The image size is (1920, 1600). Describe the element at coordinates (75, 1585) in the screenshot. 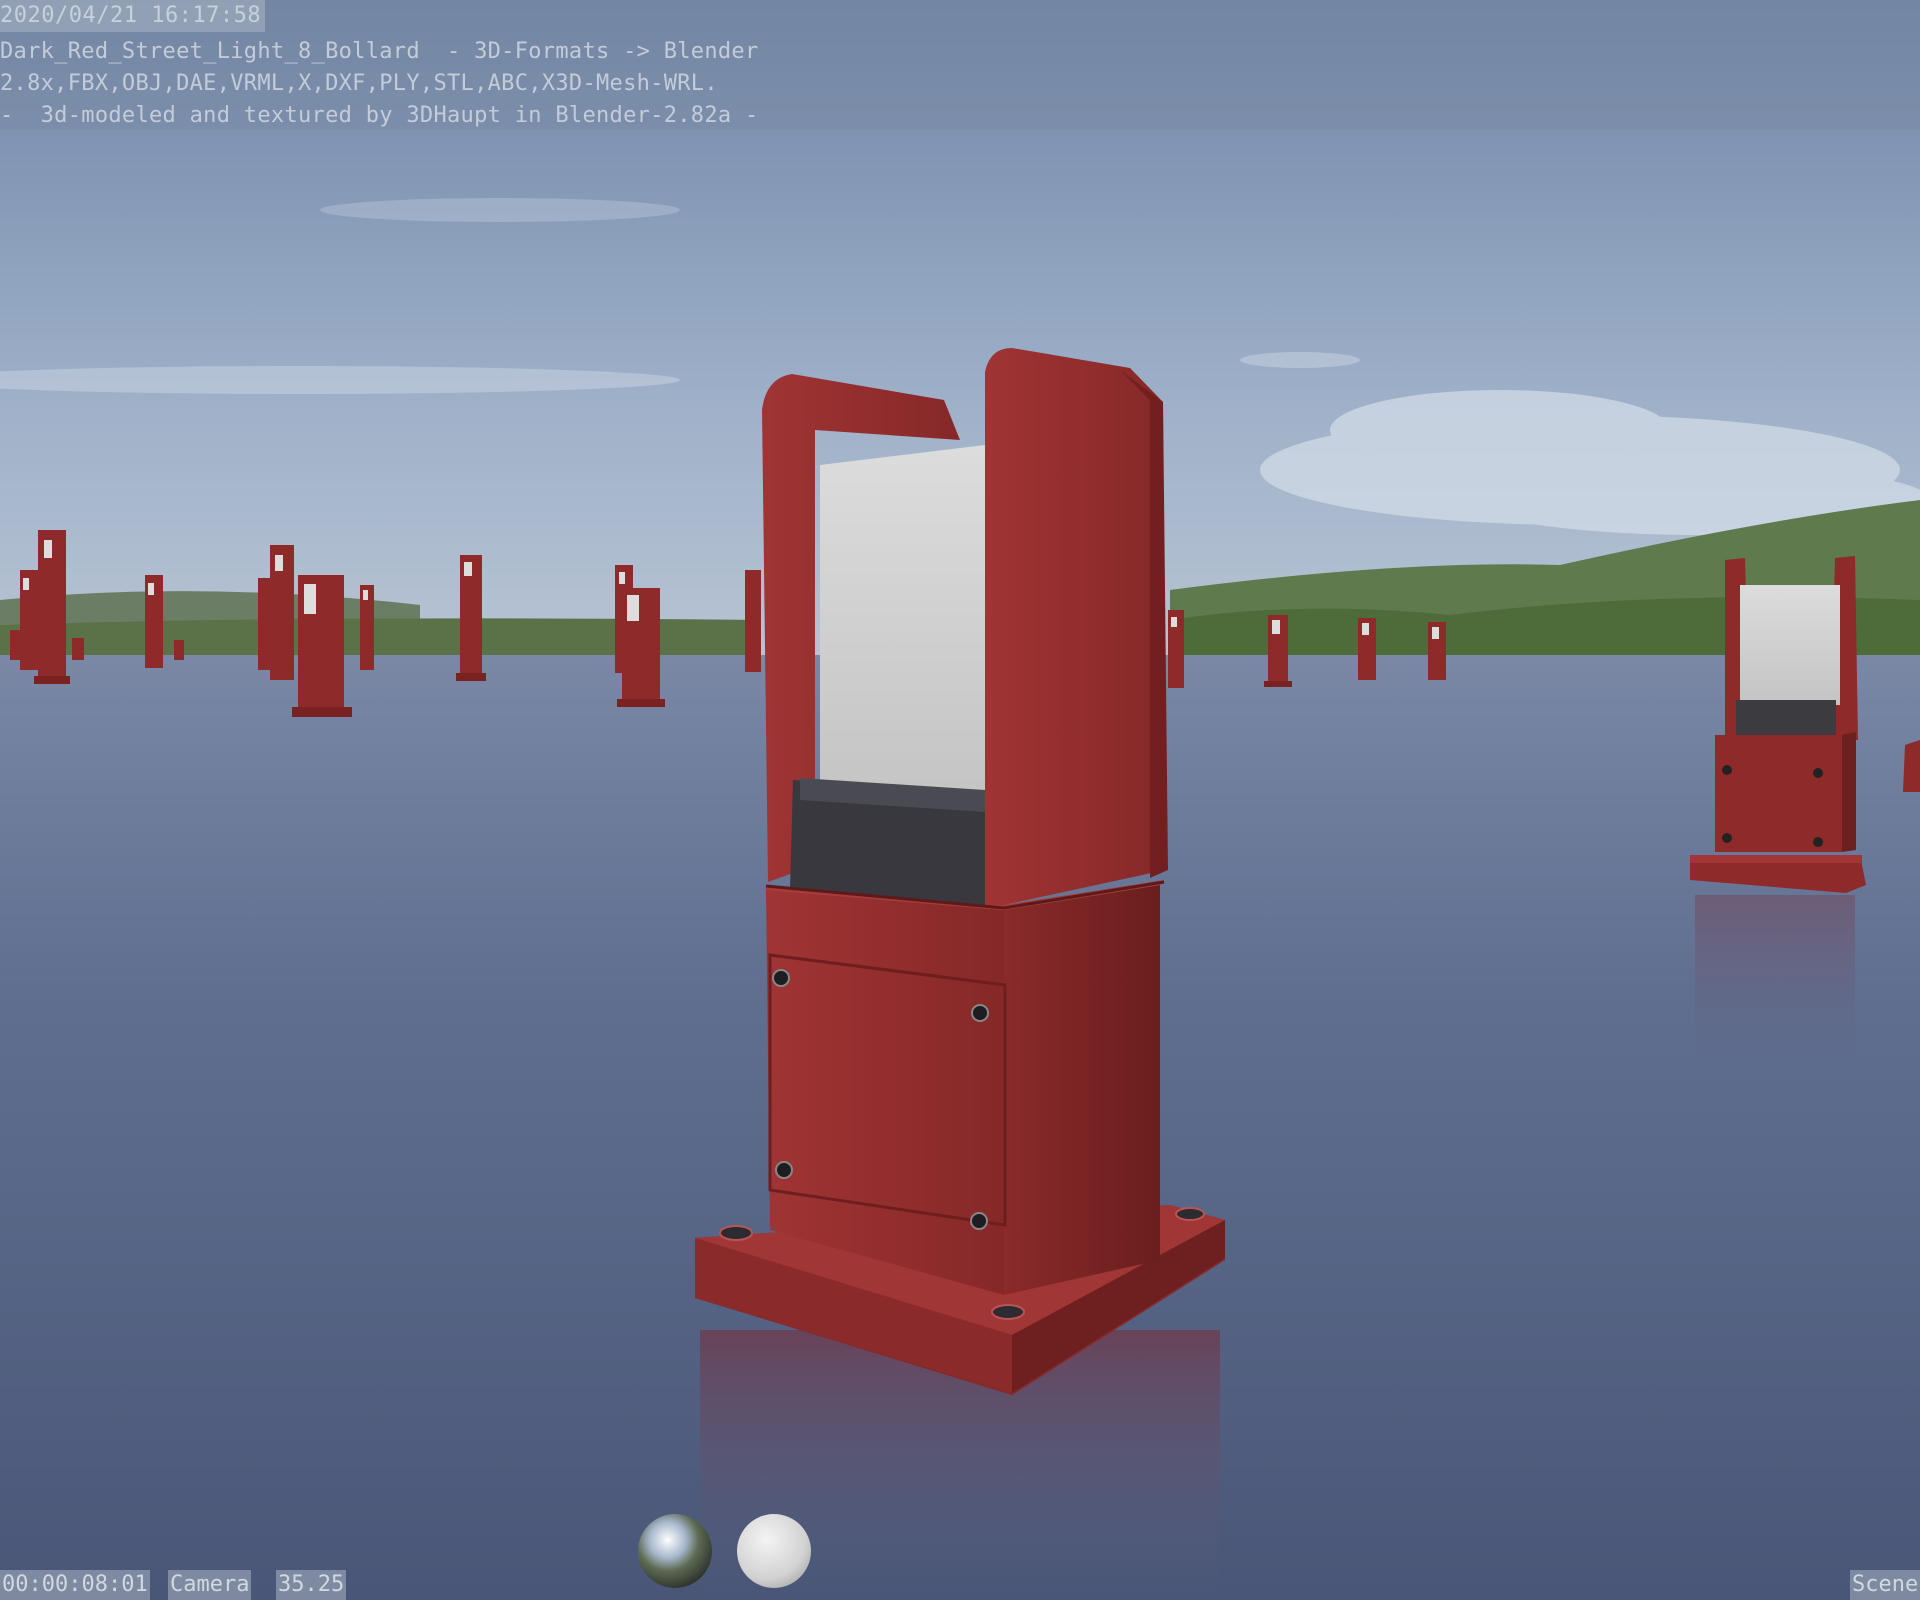

I see `stamp-time: 00:00:08:01` at that location.